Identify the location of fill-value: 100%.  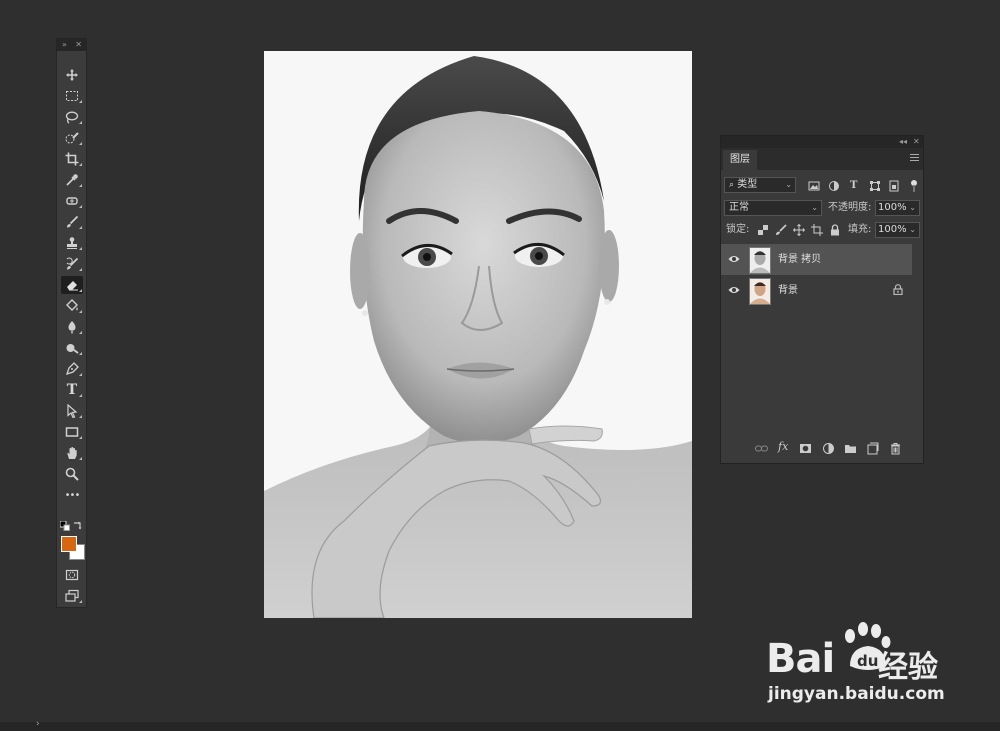
(892, 229).